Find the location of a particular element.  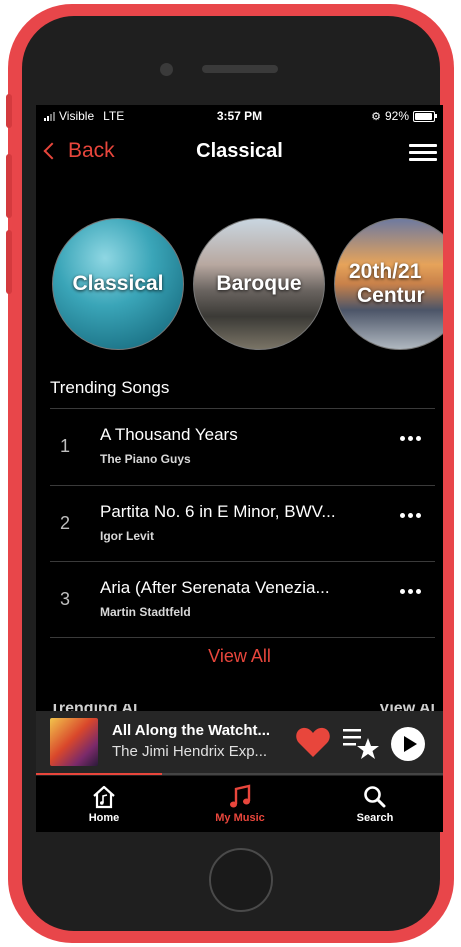

search-icon is located at coordinates (375, 797).